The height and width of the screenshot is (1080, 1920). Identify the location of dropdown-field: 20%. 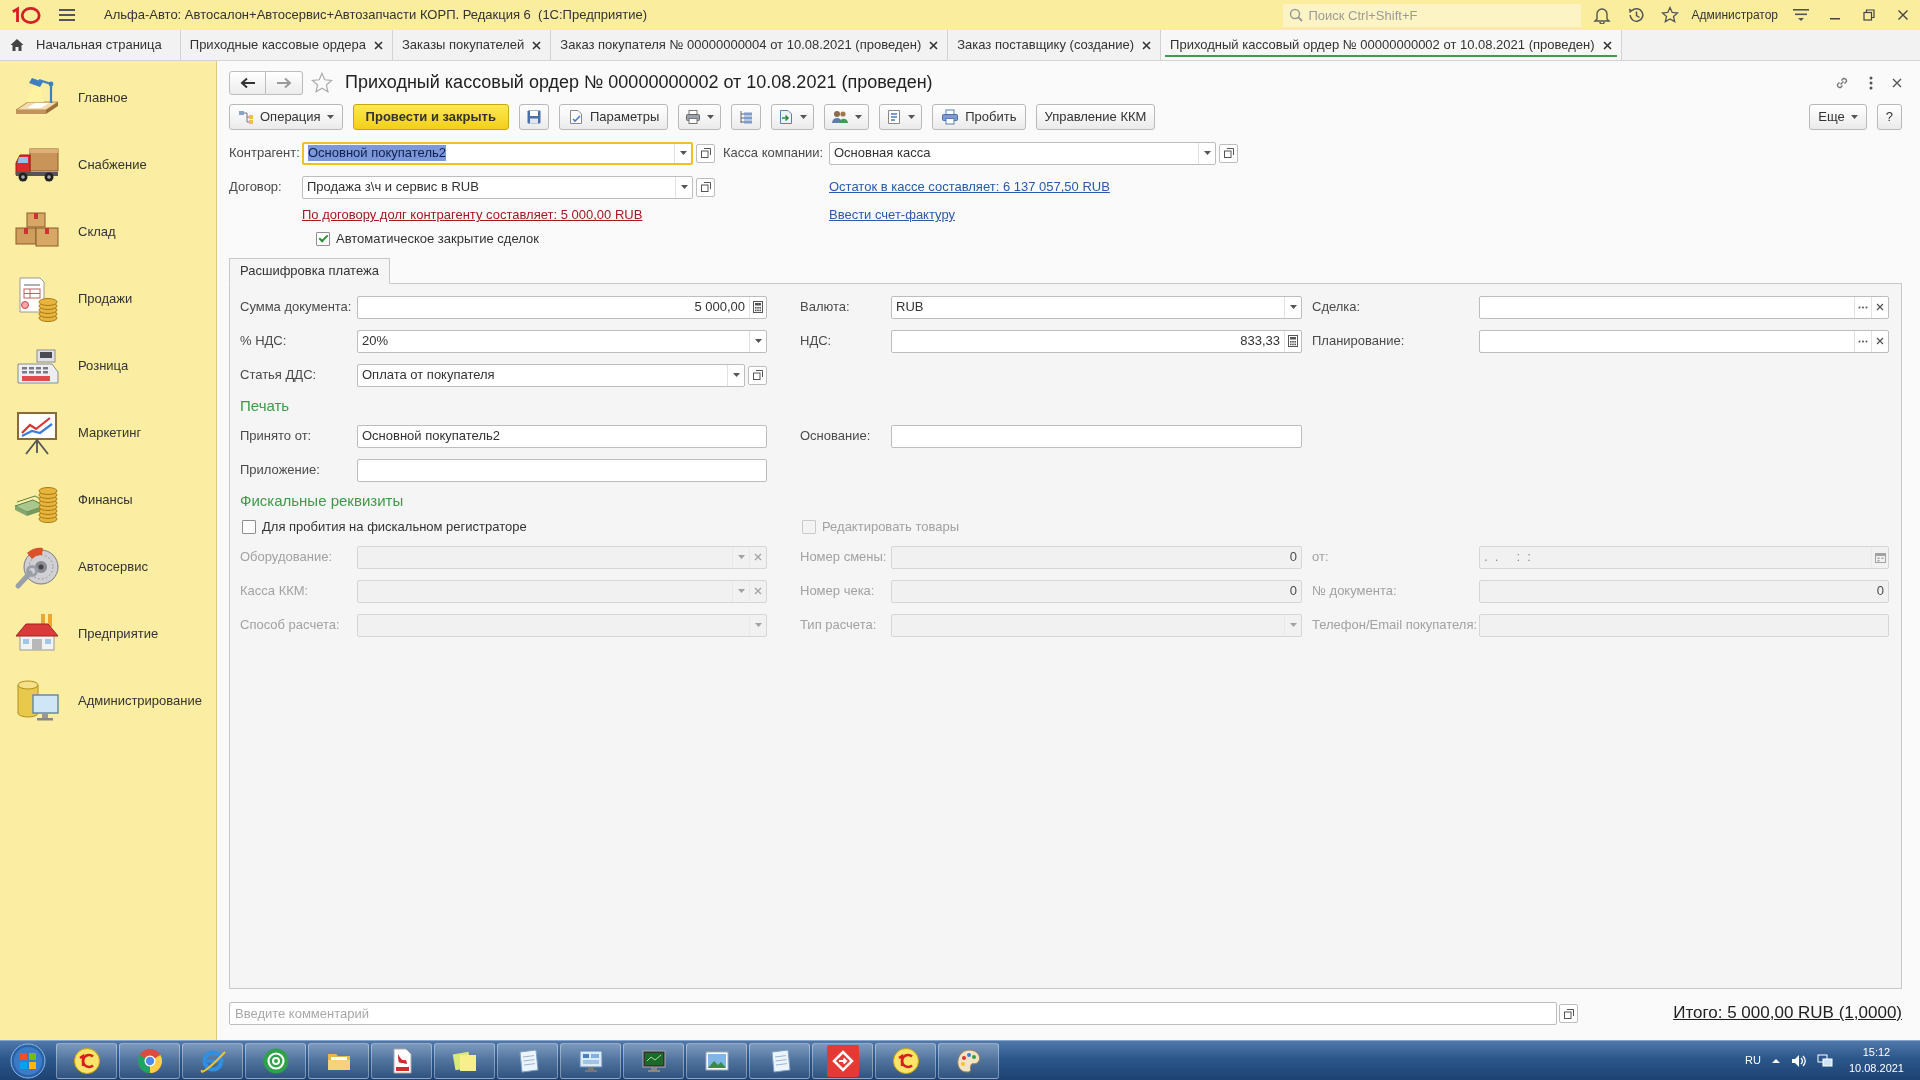
(562, 341).